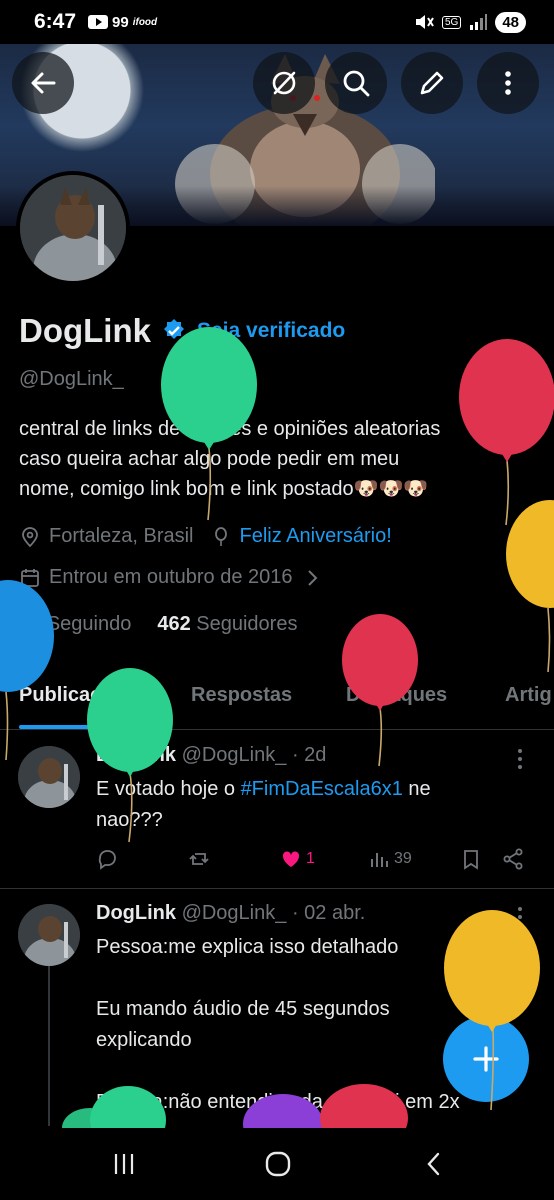 Image resolution: width=554 pixels, height=1200 pixels. I want to click on youtube-icon, so click(98, 22).